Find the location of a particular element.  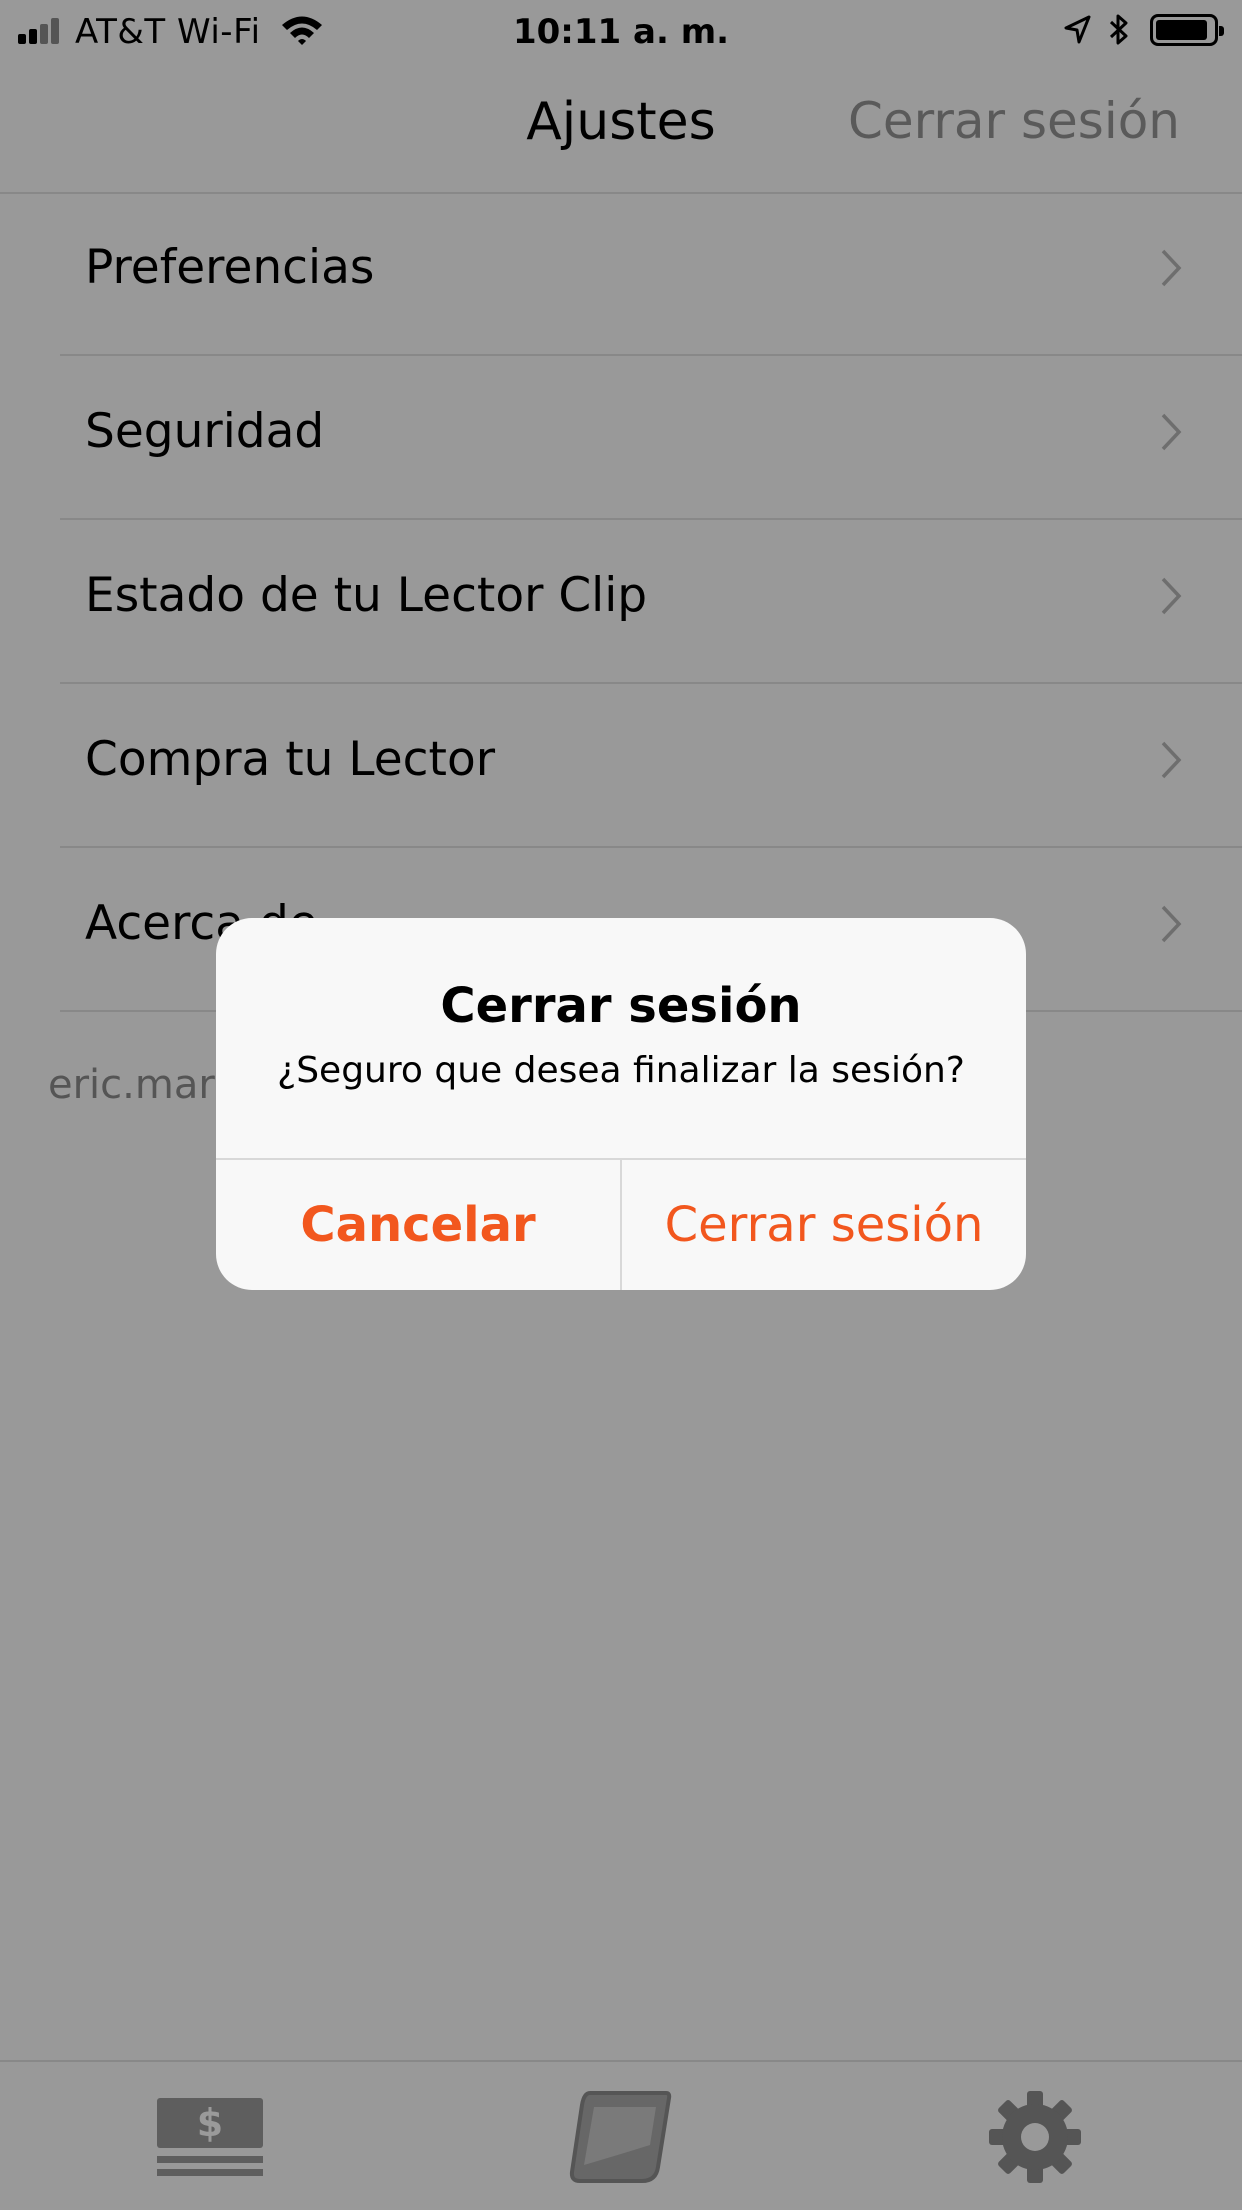

bluetooth-icon is located at coordinates (1118, 29).